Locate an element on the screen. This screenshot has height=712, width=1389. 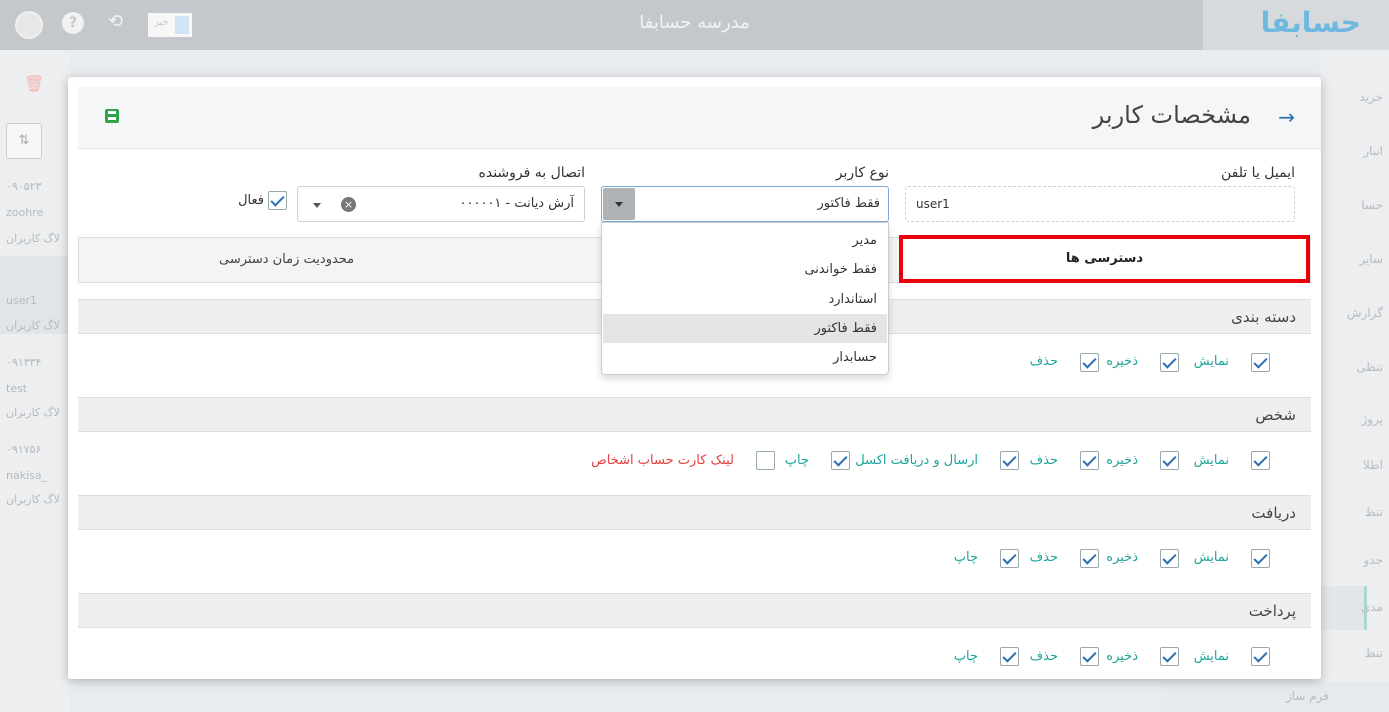
list-item: nakisa_ is located at coordinates (27, 475).